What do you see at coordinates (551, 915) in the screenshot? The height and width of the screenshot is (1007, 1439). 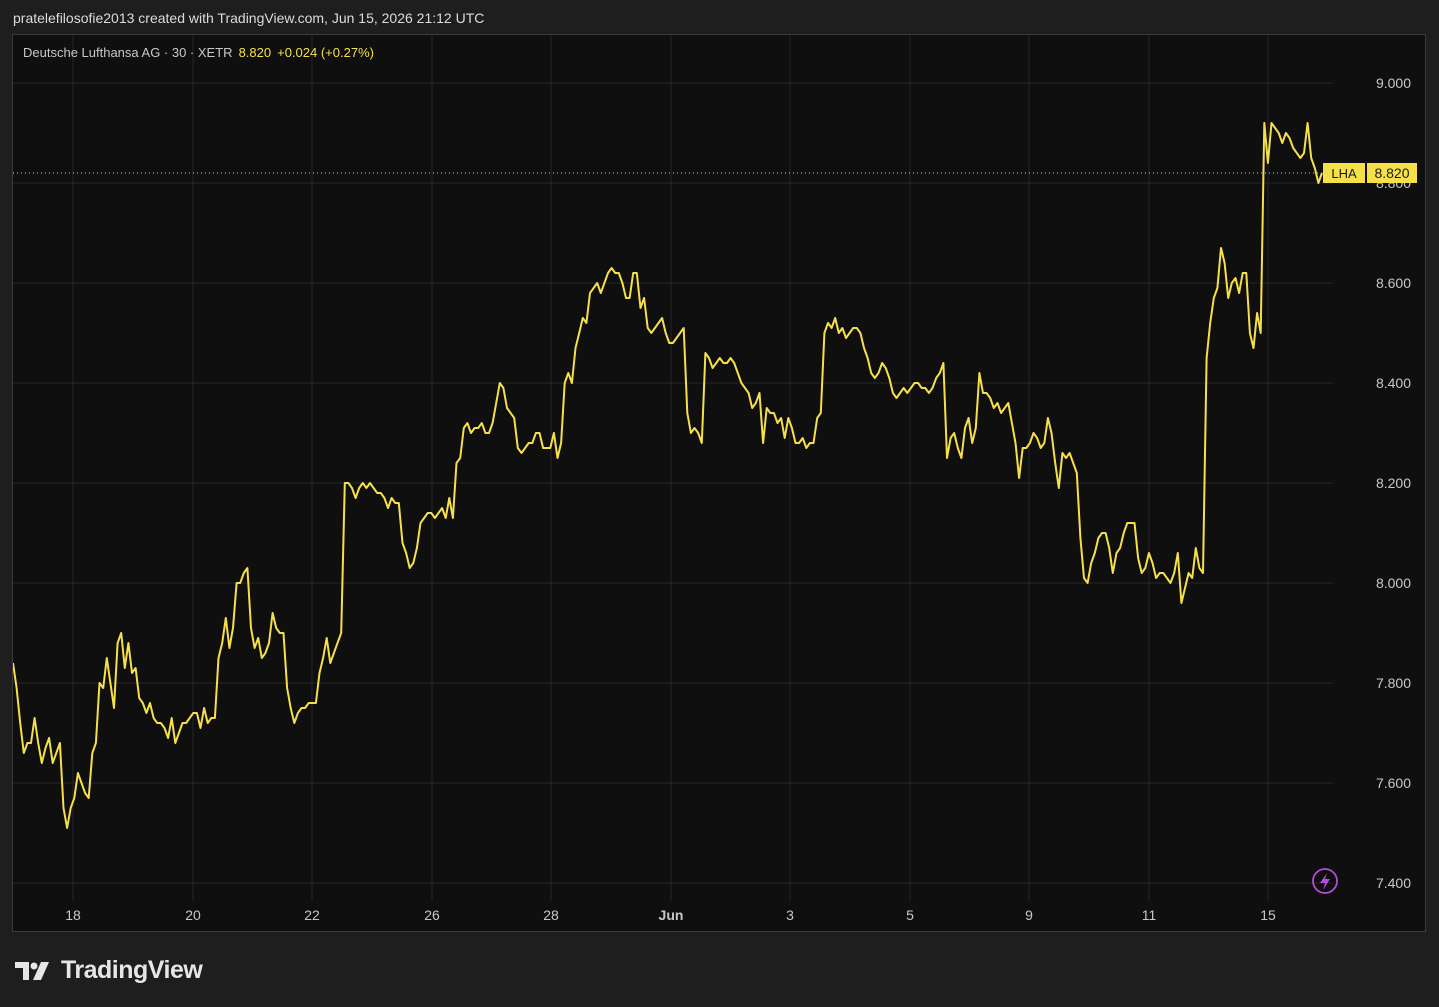 I see `x-tick-label: 28` at bounding box center [551, 915].